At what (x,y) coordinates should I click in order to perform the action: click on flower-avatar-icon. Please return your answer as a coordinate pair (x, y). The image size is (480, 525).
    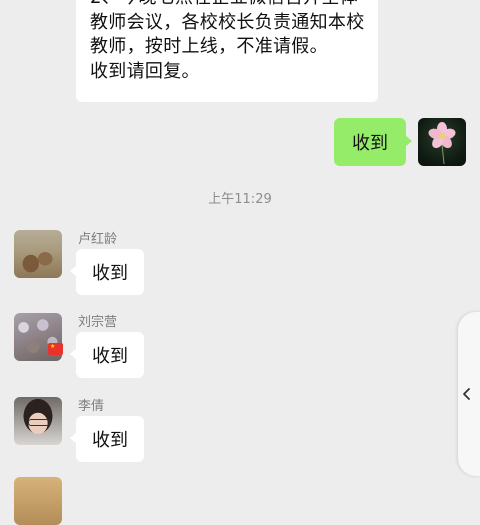
    Looking at the image, I should click on (442, 143).